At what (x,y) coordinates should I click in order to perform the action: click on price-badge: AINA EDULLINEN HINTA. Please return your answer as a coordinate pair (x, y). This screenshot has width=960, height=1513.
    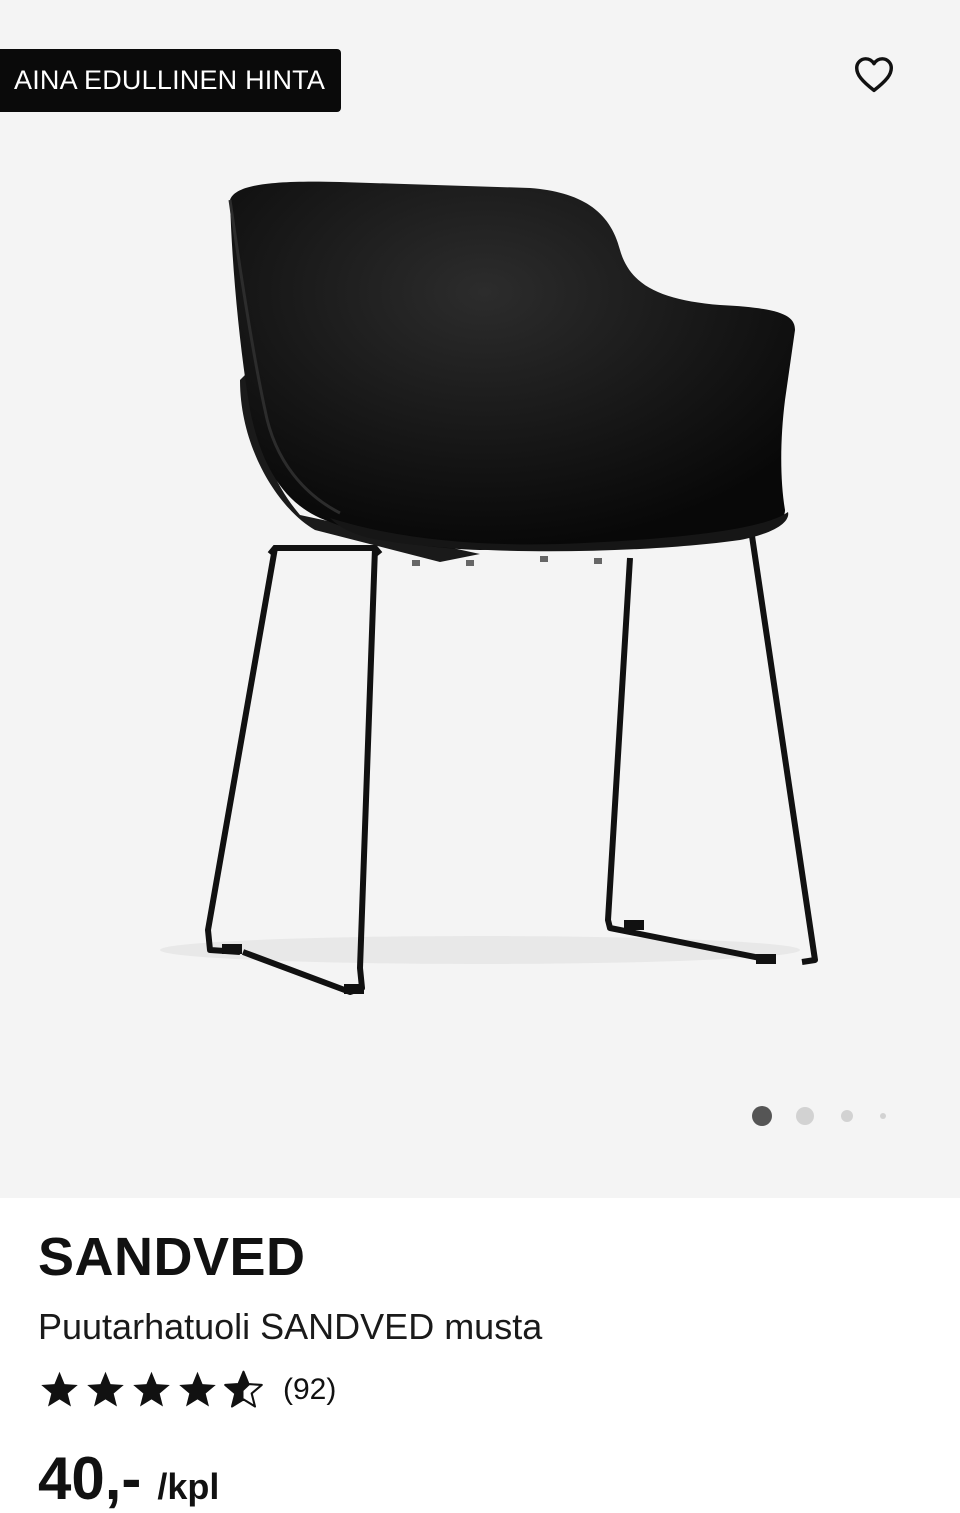
    Looking at the image, I should click on (171, 80).